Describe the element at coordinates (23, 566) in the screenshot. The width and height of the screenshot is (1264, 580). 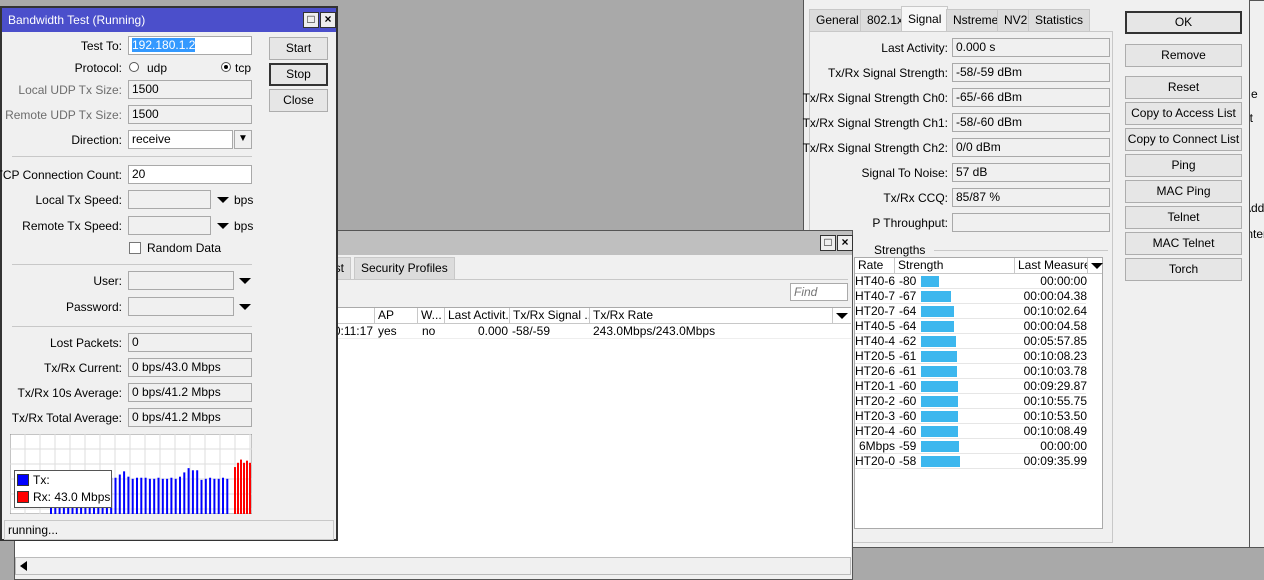
I see `scroll-left-icon` at that location.